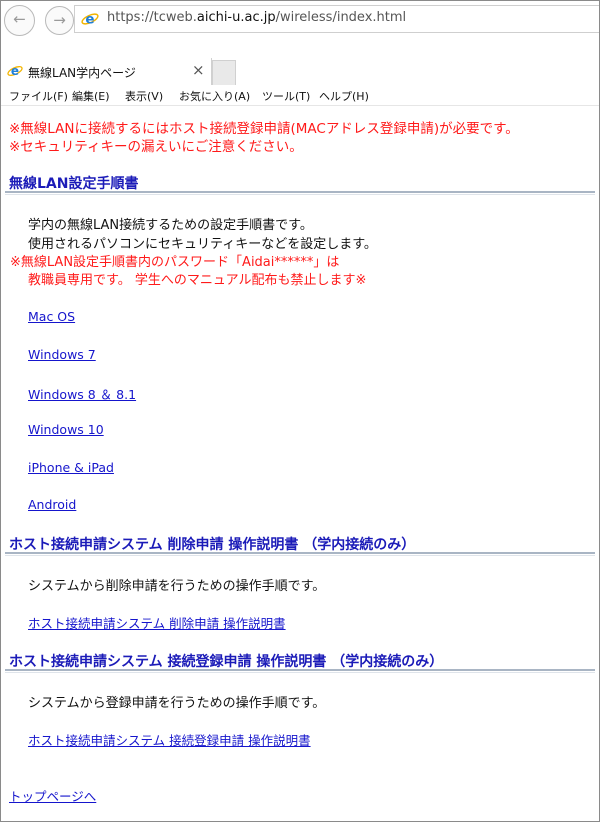 The width and height of the screenshot is (600, 822). I want to click on link-android: Android, so click(52, 504).